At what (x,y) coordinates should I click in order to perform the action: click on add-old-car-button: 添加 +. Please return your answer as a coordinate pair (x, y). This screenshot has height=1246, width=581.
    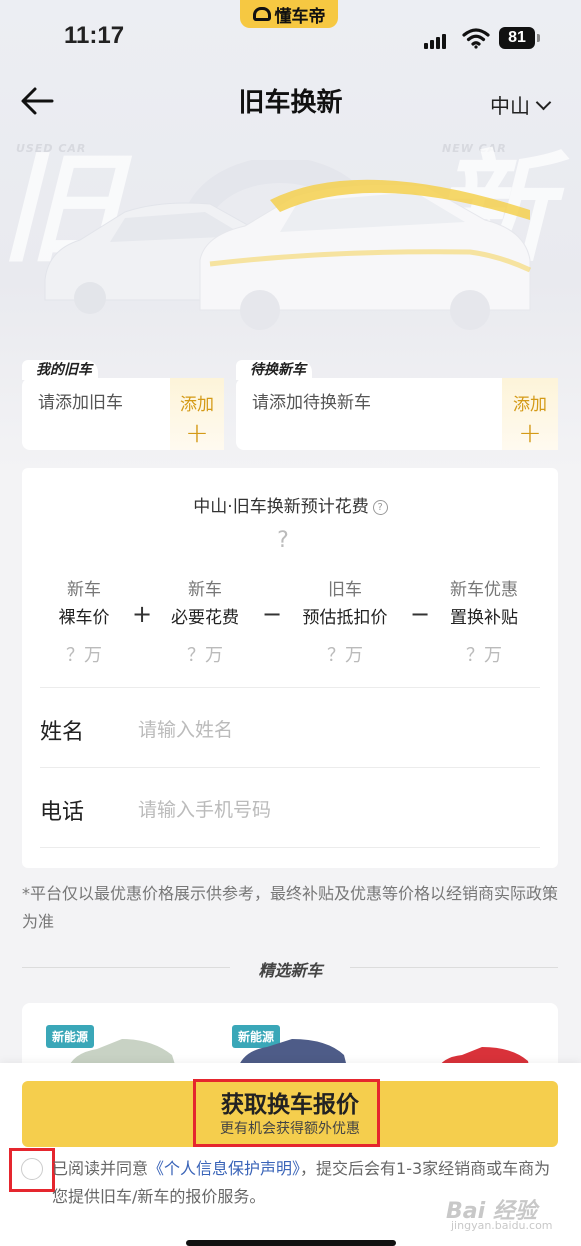
    Looking at the image, I should click on (197, 414).